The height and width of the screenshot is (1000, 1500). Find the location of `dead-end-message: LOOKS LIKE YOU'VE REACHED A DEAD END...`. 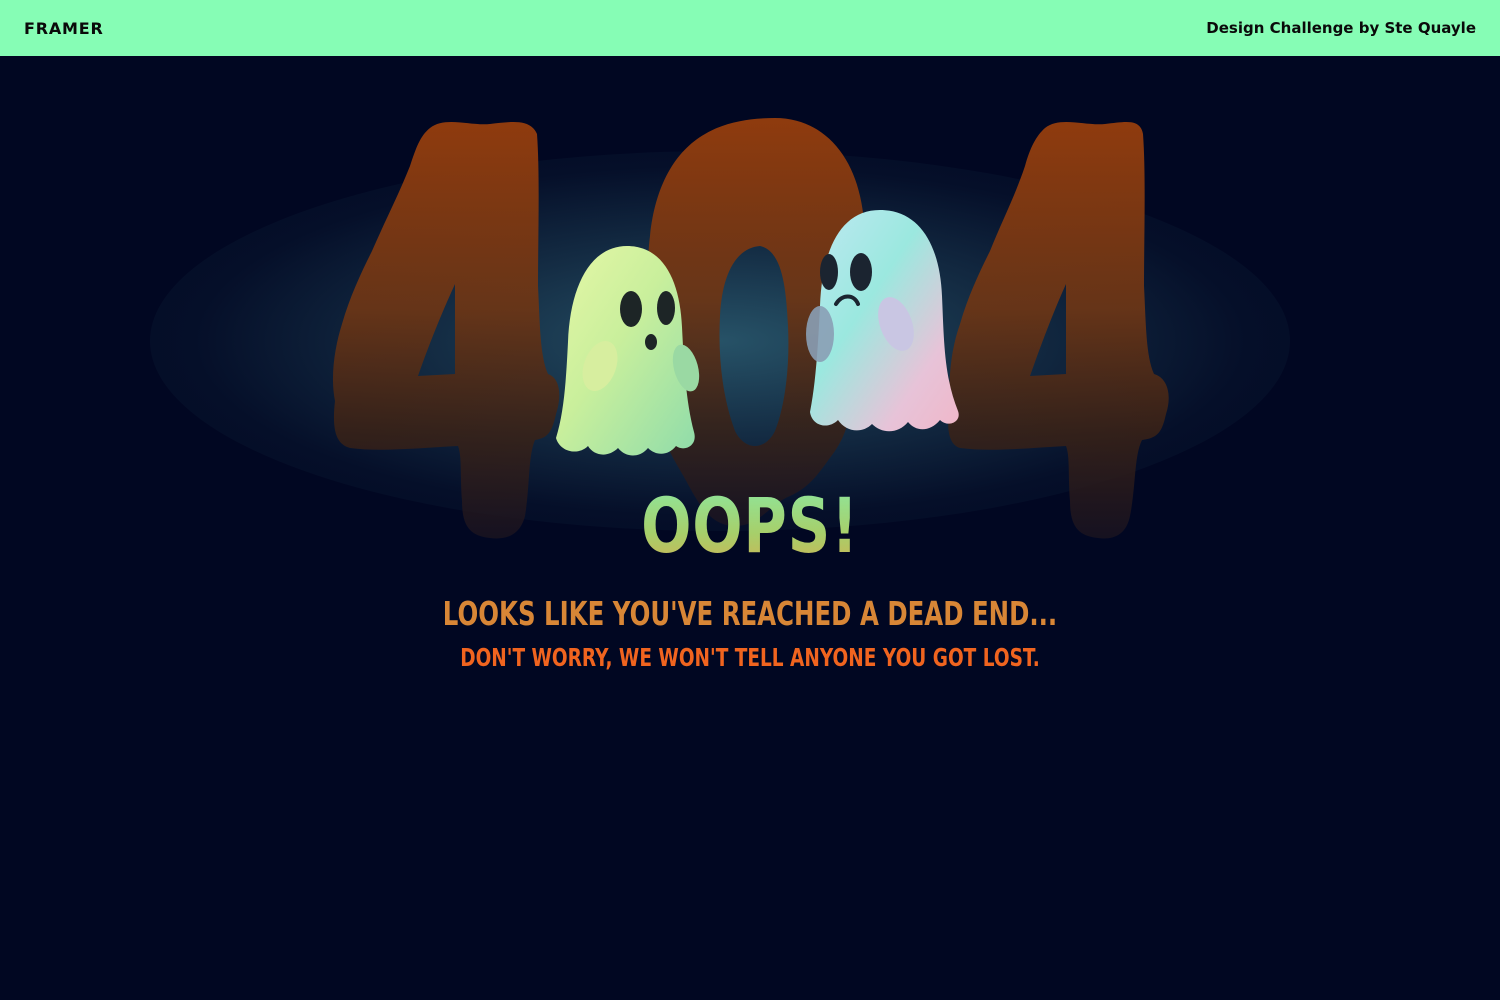

dead-end-message: LOOKS LIKE YOU'VE REACHED A DEAD END... is located at coordinates (750, 613).